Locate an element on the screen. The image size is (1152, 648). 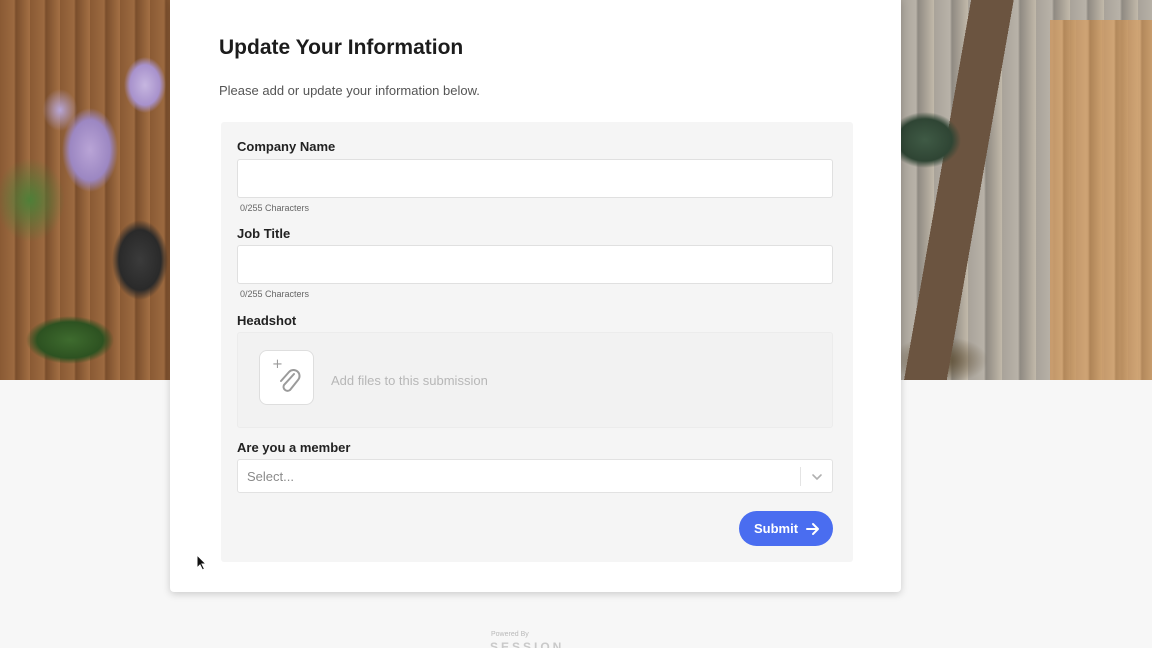
job-title-counter: 0/255 Characters is located at coordinates (275, 294).